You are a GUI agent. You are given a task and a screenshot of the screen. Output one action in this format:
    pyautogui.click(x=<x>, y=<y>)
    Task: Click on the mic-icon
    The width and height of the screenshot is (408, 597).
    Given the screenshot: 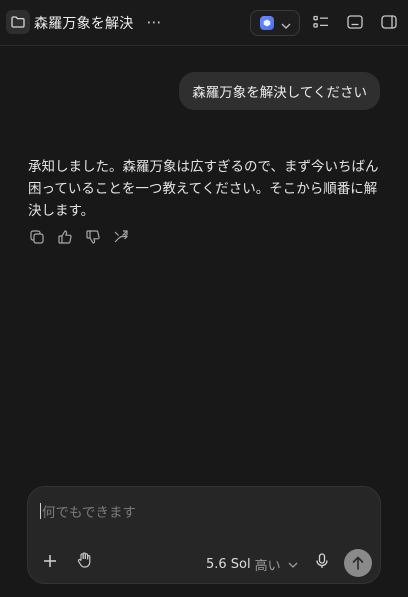 What is the action you would take?
    pyautogui.click(x=322, y=563)
    